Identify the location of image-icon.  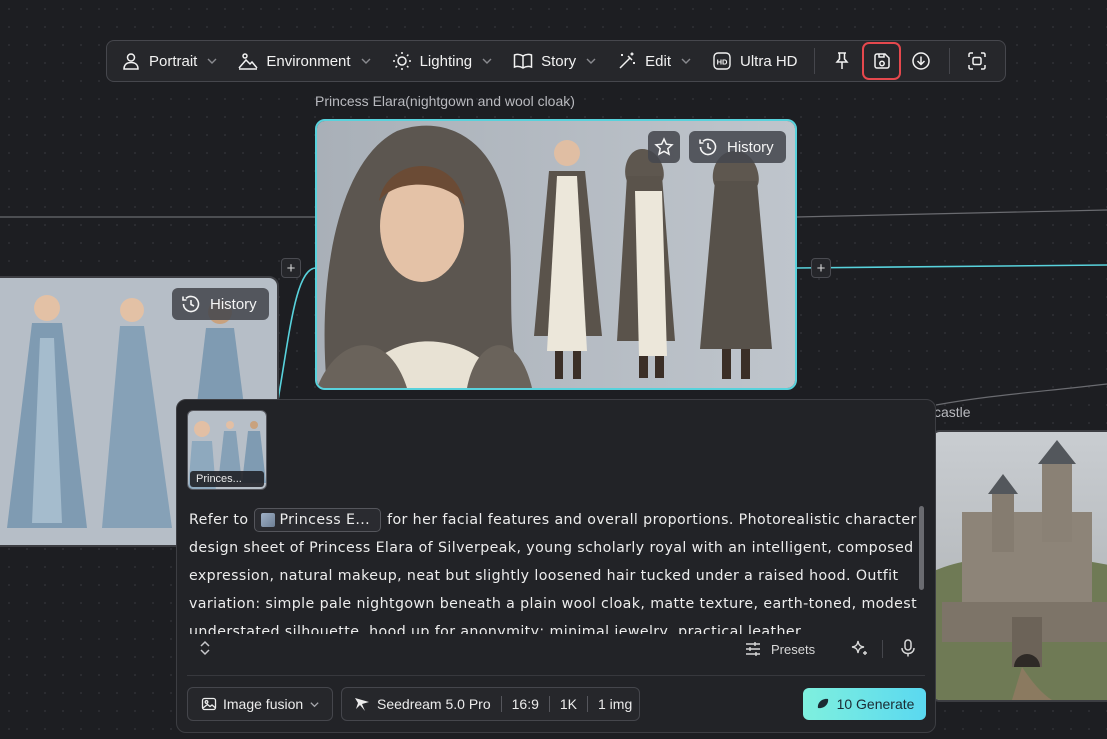
(209, 704).